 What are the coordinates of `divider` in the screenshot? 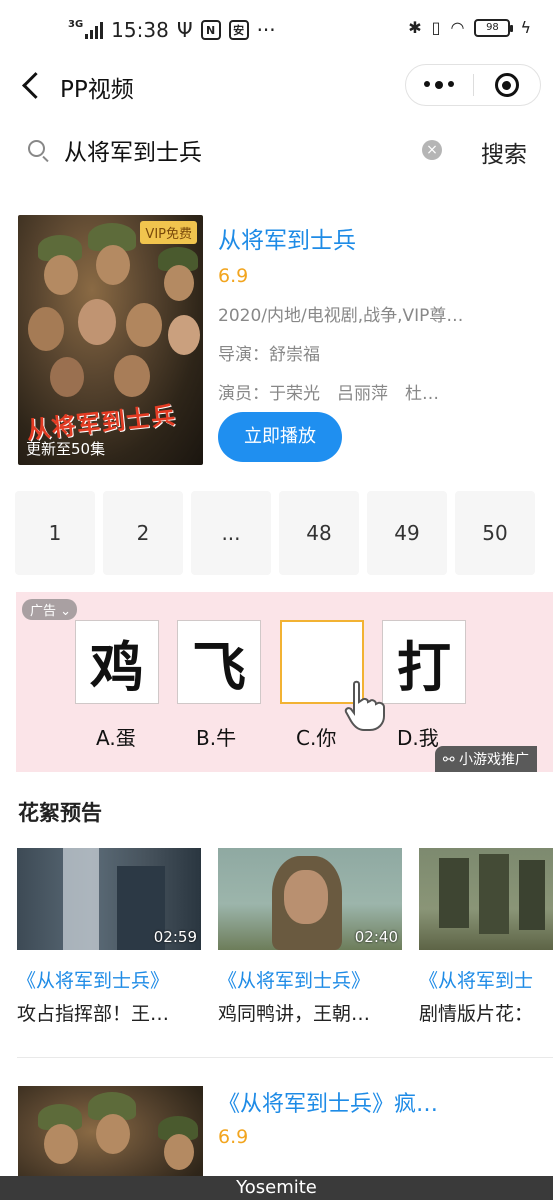 It's located at (285, 1057).